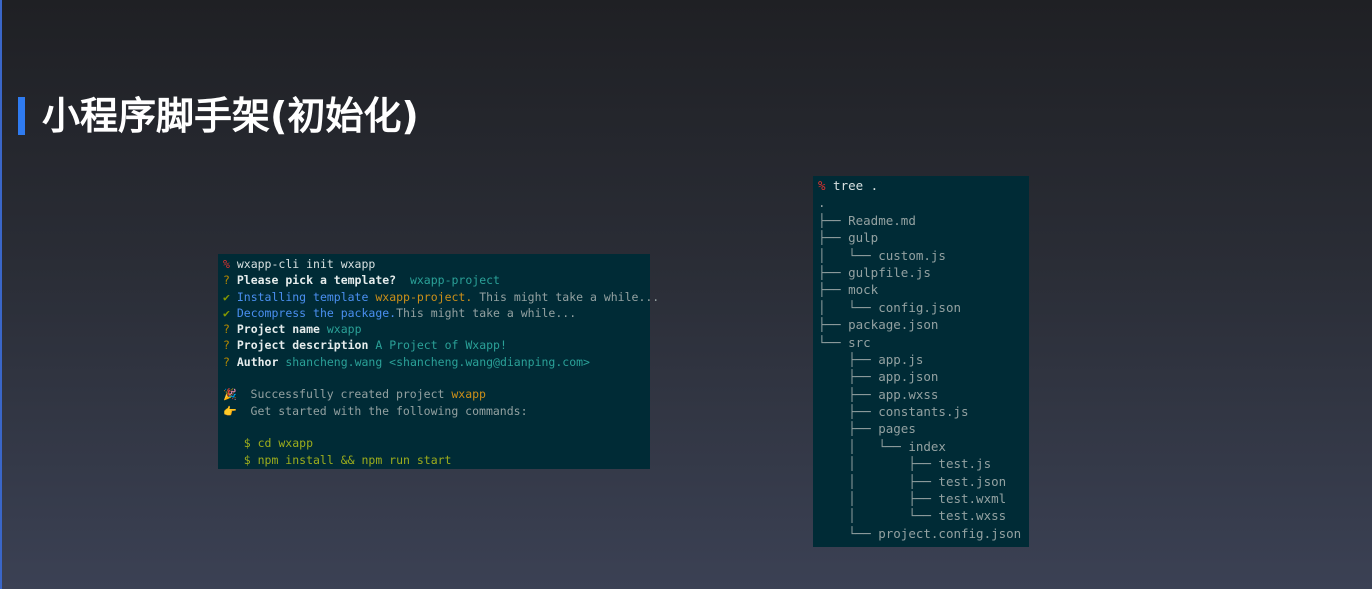 The height and width of the screenshot is (589, 1372). I want to click on tree-file-name: ., so click(822, 203).